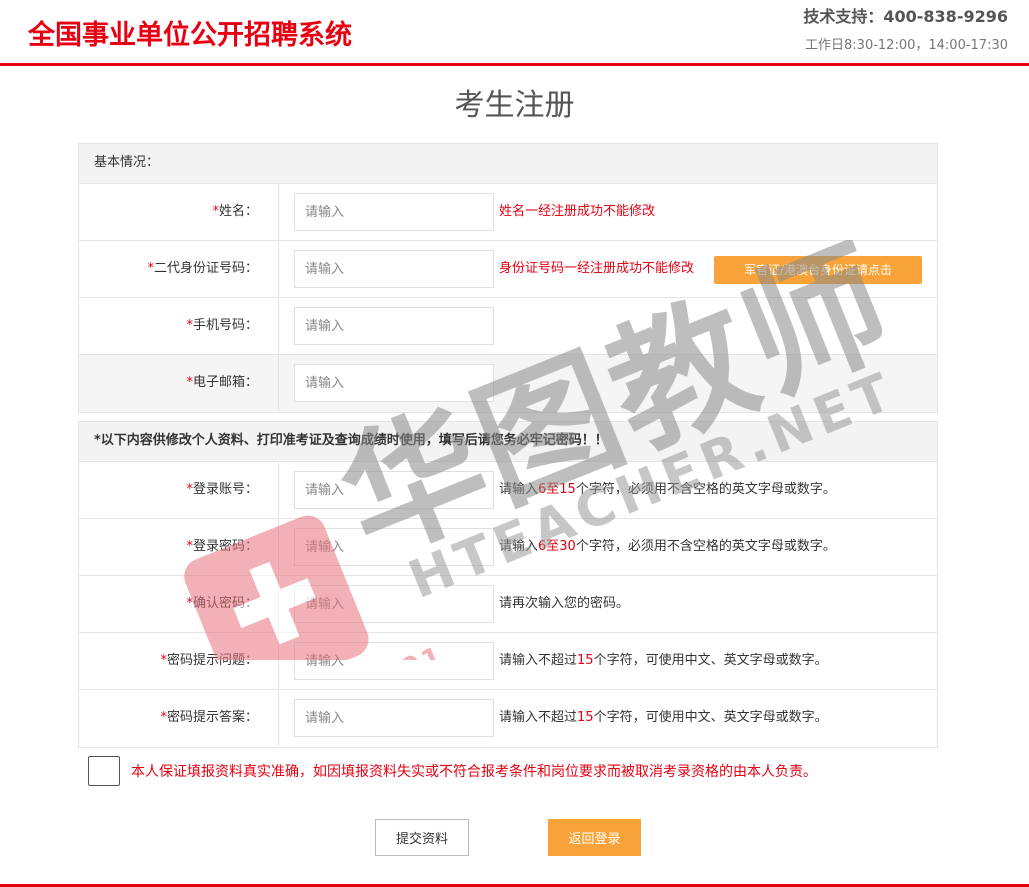 This screenshot has height=887, width=1029. Describe the element at coordinates (394, 383) in the screenshot. I see `email-input` at that location.